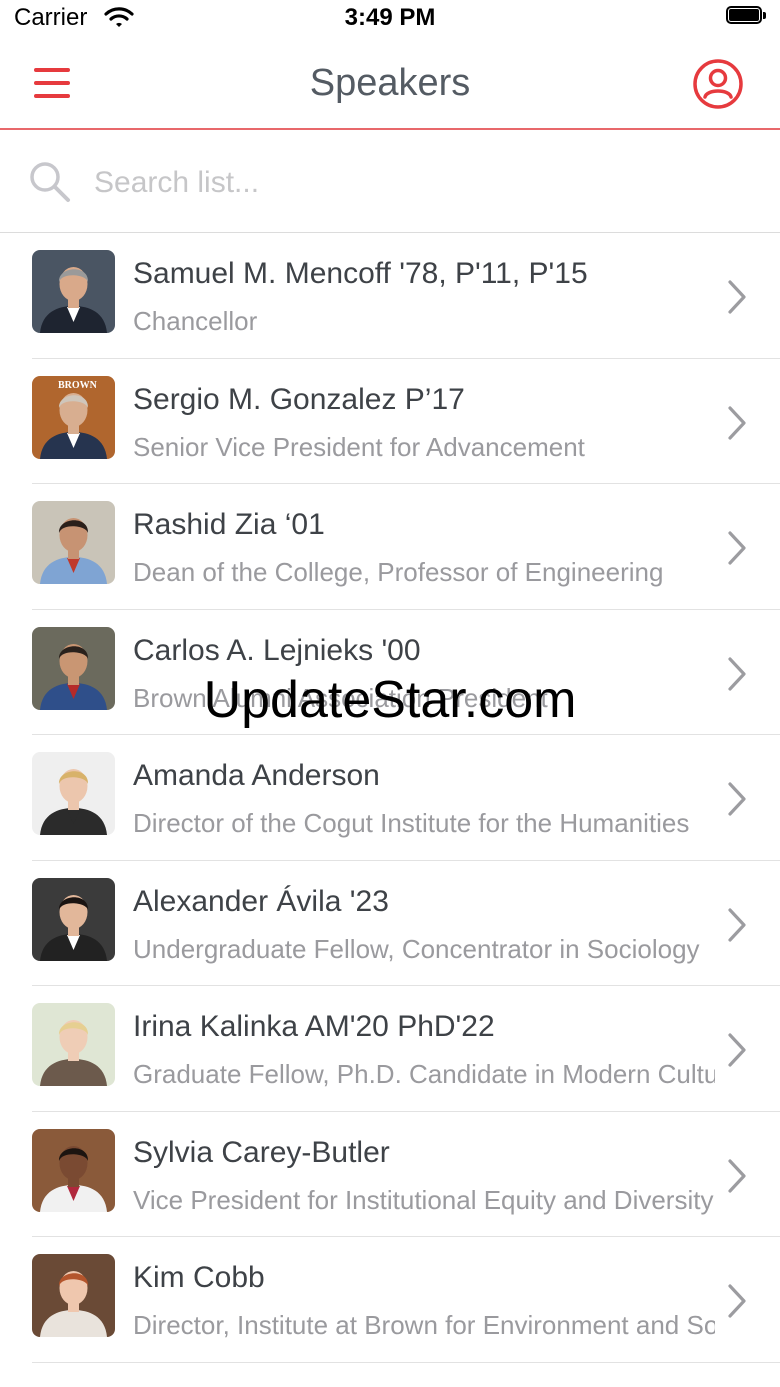 Image resolution: width=780 pixels, height=1387 pixels. What do you see at coordinates (199, 1277) in the screenshot?
I see `speaker-name: Kim Cobb` at bounding box center [199, 1277].